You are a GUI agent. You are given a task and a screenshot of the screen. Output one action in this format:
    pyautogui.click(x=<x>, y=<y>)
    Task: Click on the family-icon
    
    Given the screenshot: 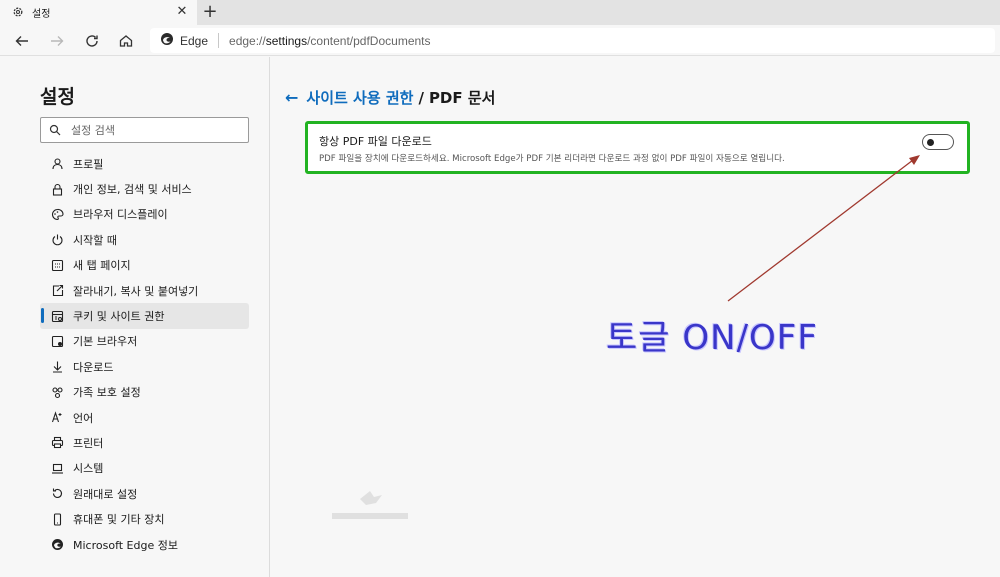 What is the action you would take?
    pyautogui.click(x=57, y=392)
    